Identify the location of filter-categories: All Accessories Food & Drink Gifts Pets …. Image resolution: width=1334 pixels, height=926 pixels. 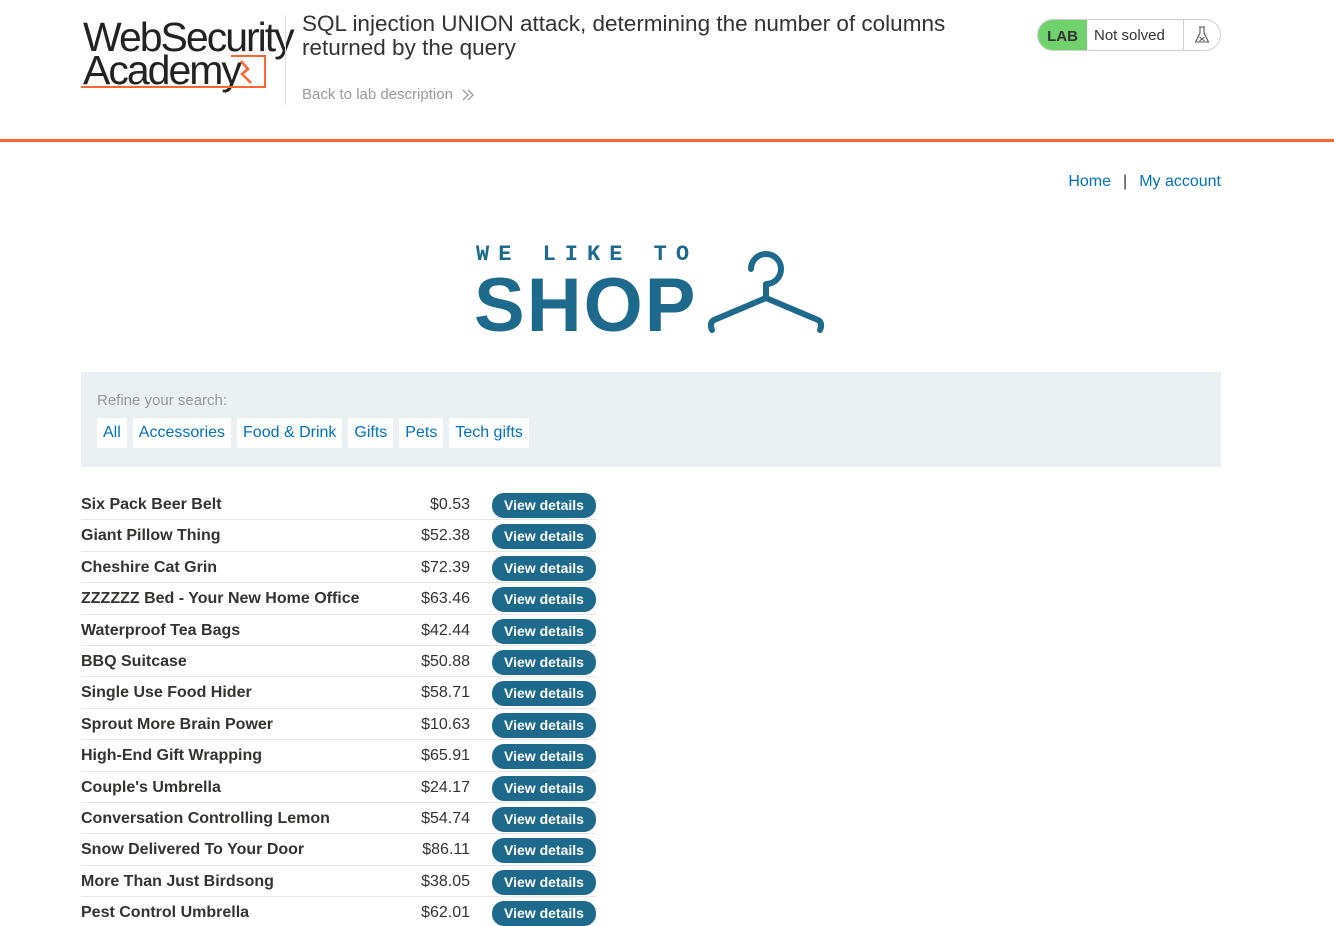
(313, 433).